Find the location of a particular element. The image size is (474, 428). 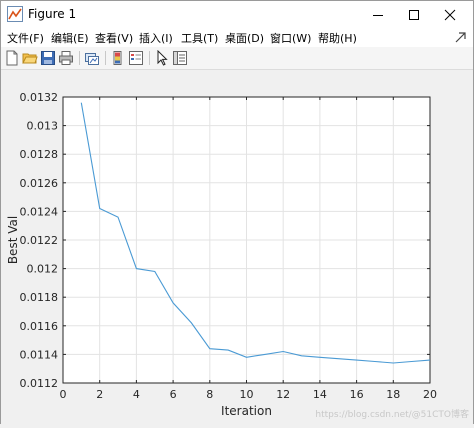

title-bar: Figure 1 is located at coordinates (237, 14).